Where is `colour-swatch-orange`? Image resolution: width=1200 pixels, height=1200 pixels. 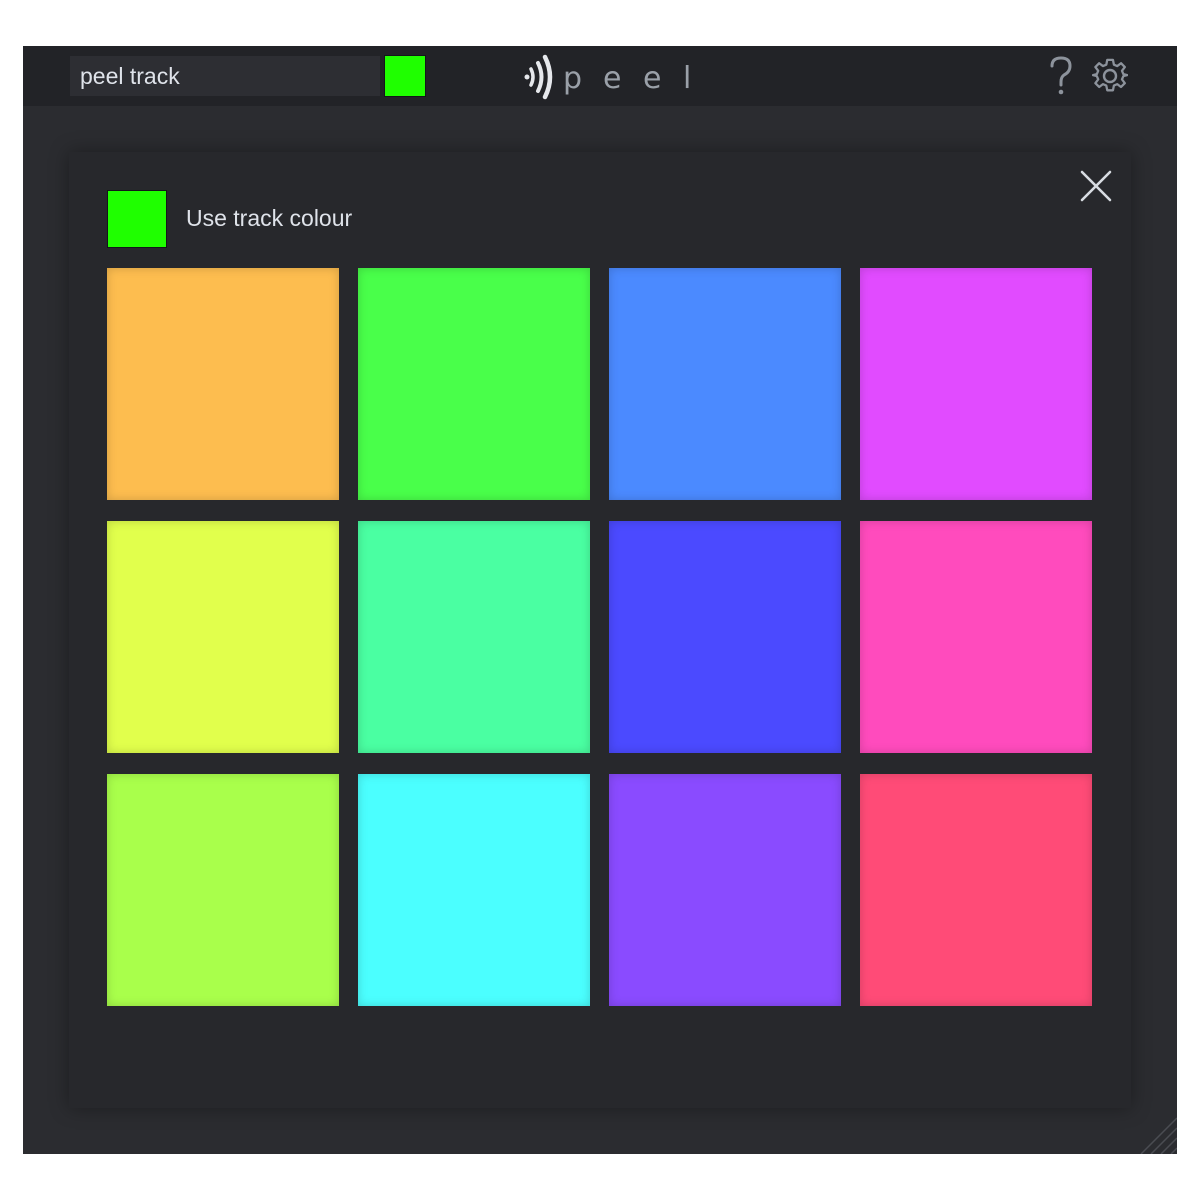 colour-swatch-orange is located at coordinates (223, 384).